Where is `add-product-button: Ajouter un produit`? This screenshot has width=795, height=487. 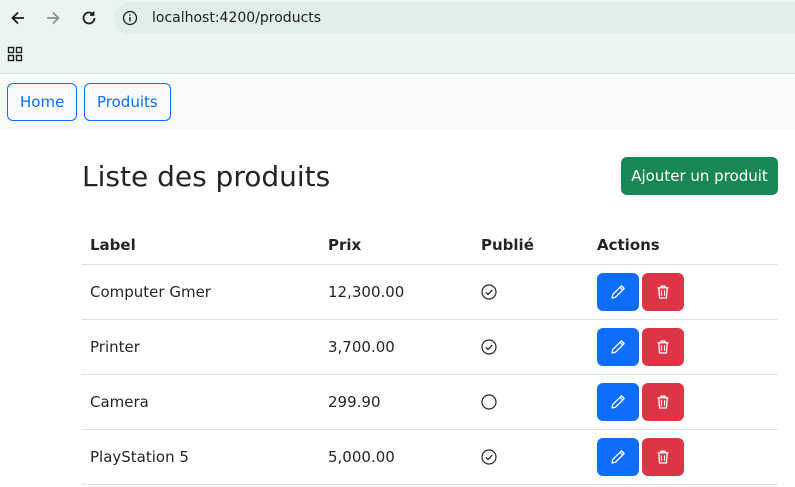
add-product-button: Ajouter un produit is located at coordinates (699, 176).